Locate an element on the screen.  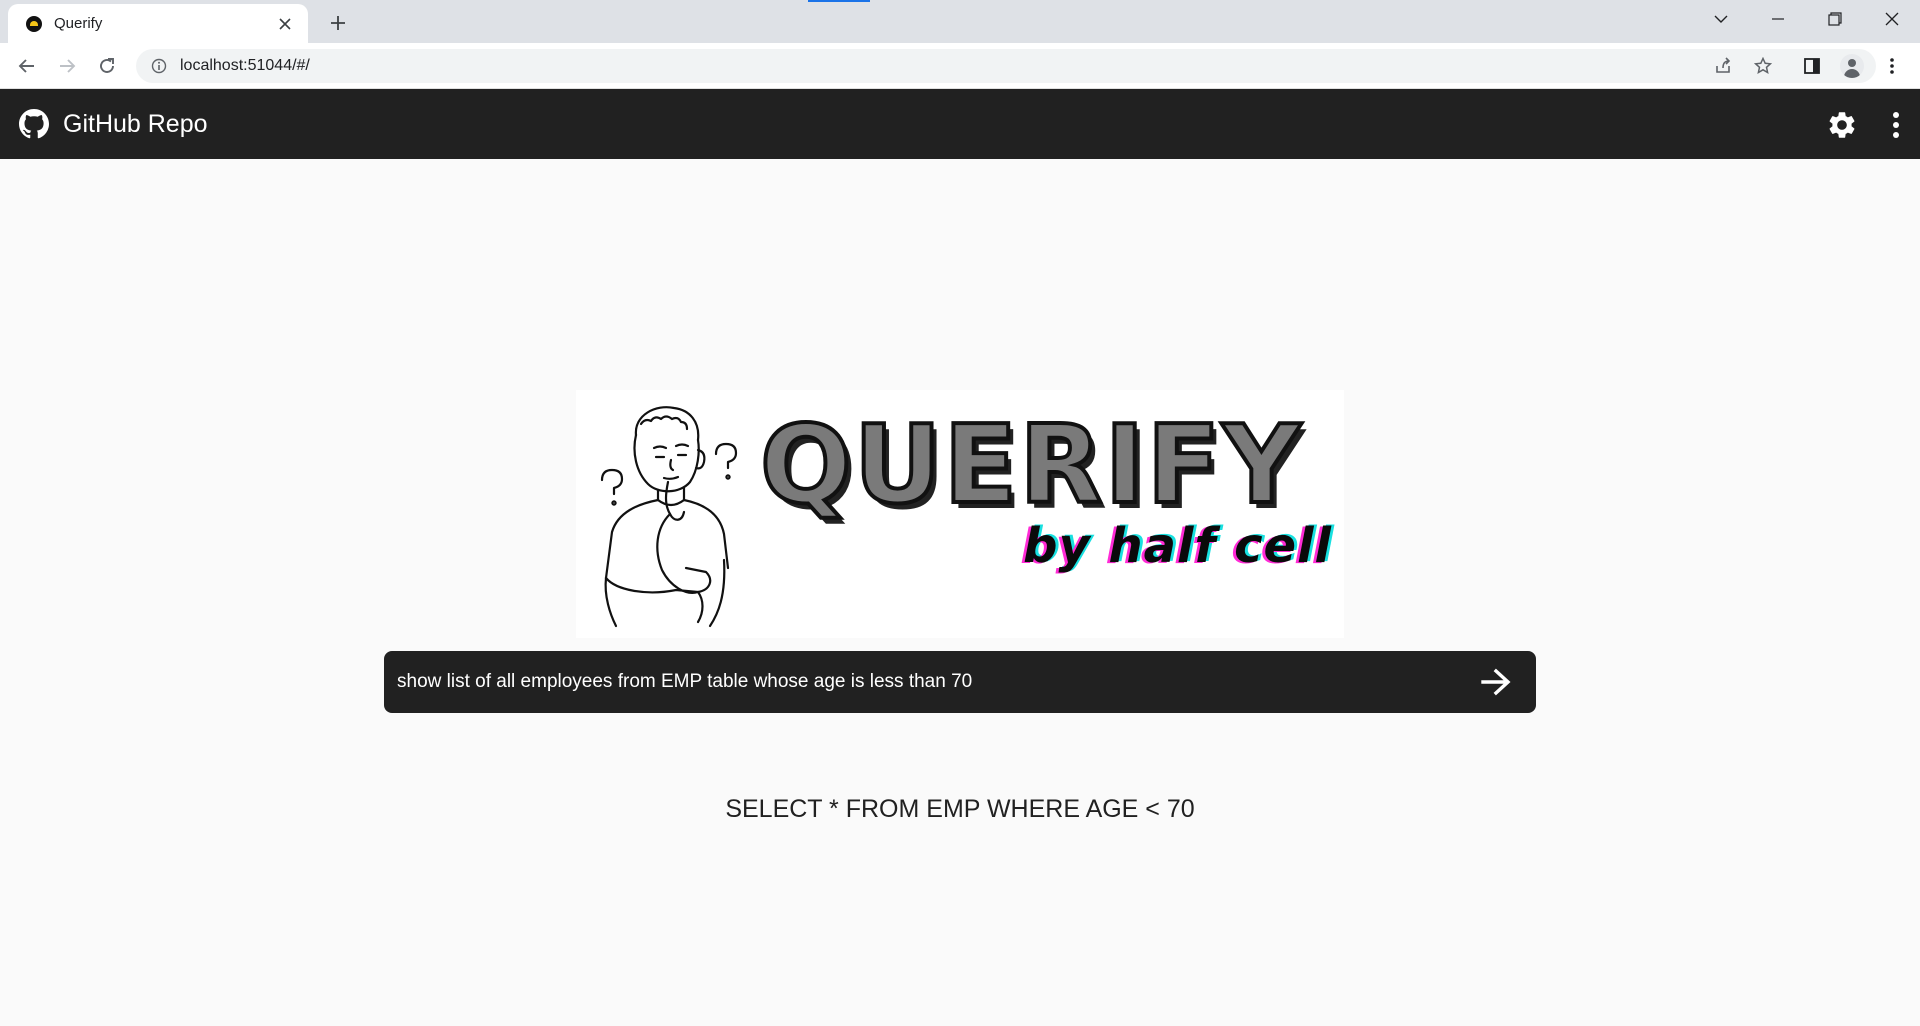
browser-menu-icon is located at coordinates (1892, 66).